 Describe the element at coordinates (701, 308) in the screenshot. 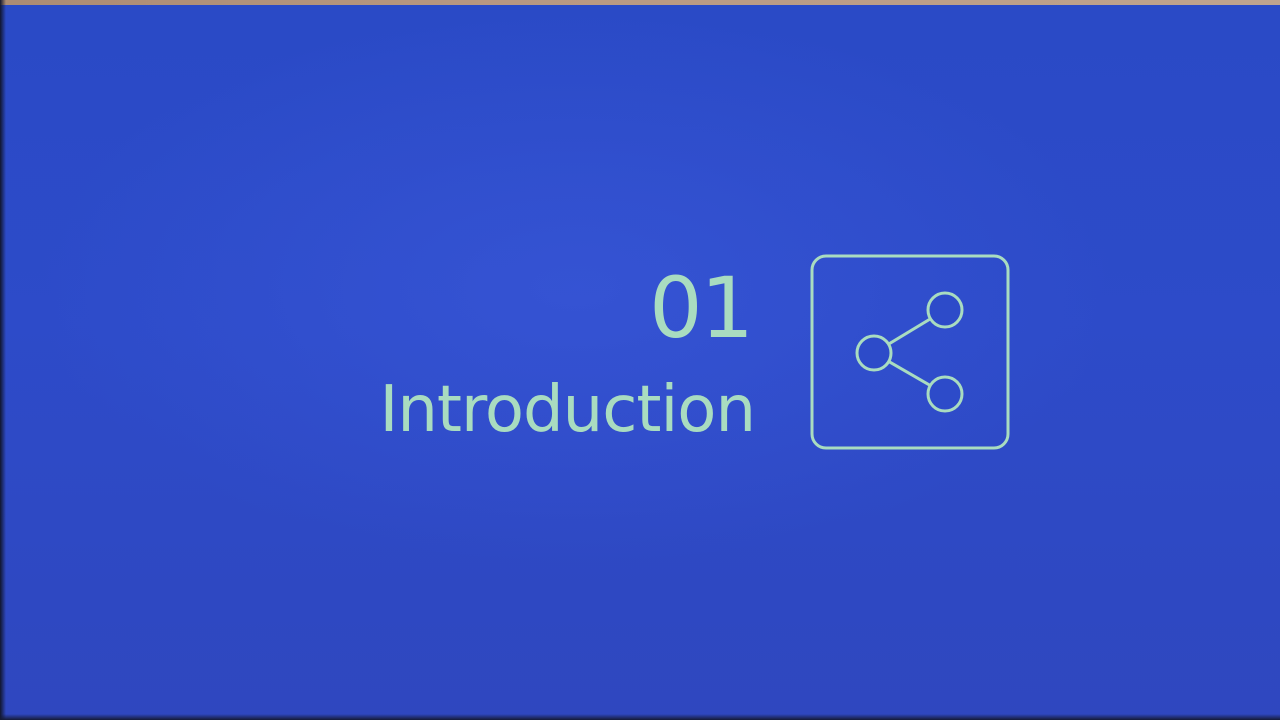

I see `section-number: 01` at that location.